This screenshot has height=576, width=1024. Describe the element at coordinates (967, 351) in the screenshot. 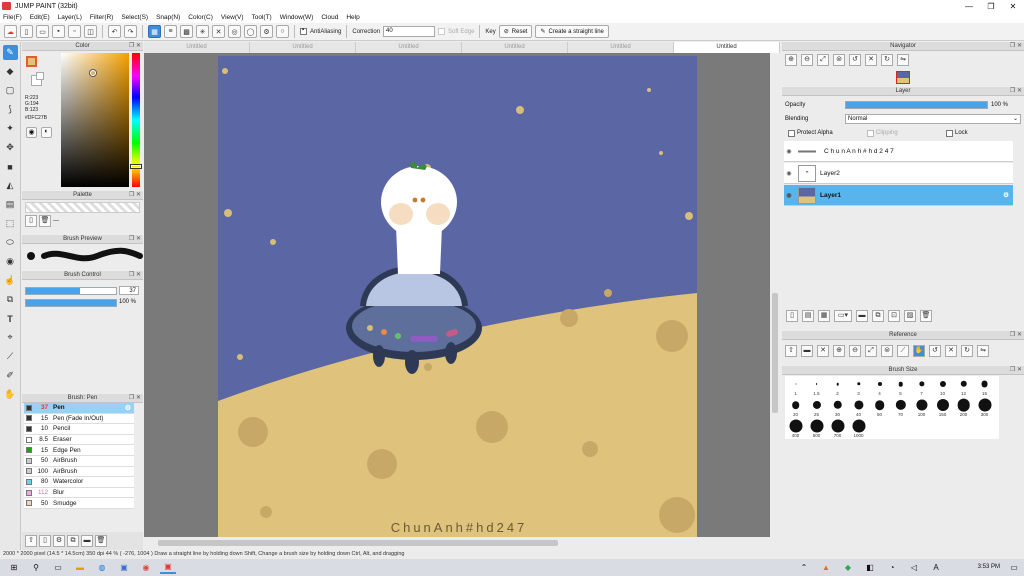

I see `ref-rotate-right-icon: ↻` at that location.